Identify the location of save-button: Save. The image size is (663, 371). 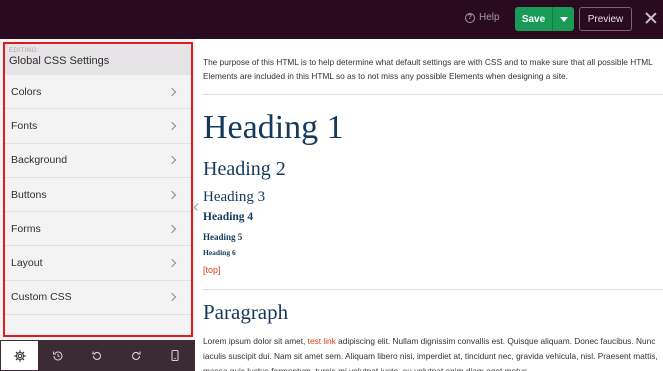
(533, 19).